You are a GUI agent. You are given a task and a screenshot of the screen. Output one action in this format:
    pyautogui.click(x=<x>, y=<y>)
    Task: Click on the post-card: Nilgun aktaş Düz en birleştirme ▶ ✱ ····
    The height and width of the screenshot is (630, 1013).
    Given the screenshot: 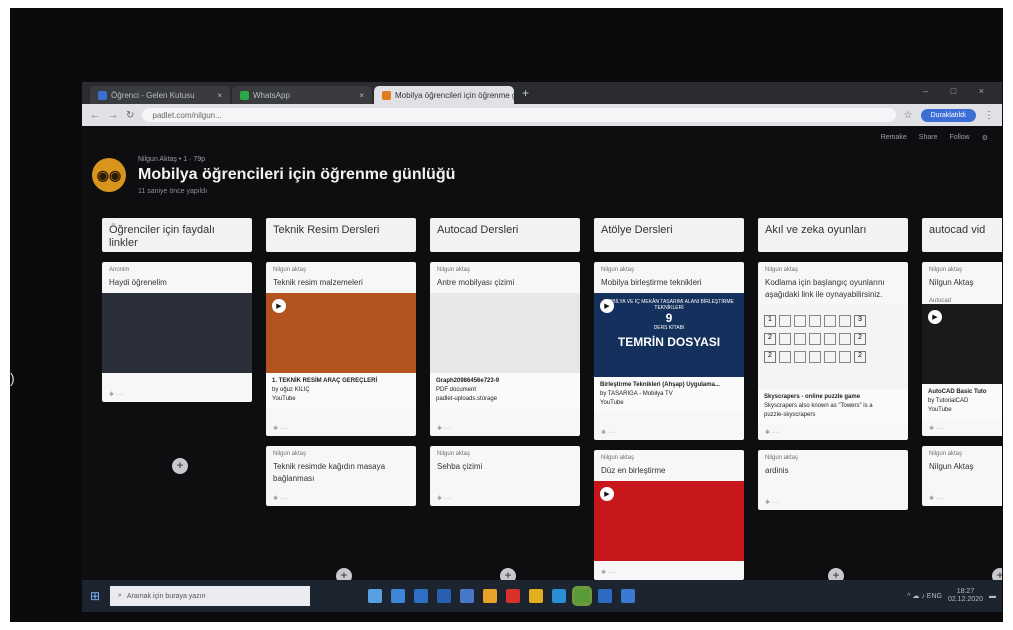 What is the action you would take?
    pyautogui.click(x=669, y=515)
    